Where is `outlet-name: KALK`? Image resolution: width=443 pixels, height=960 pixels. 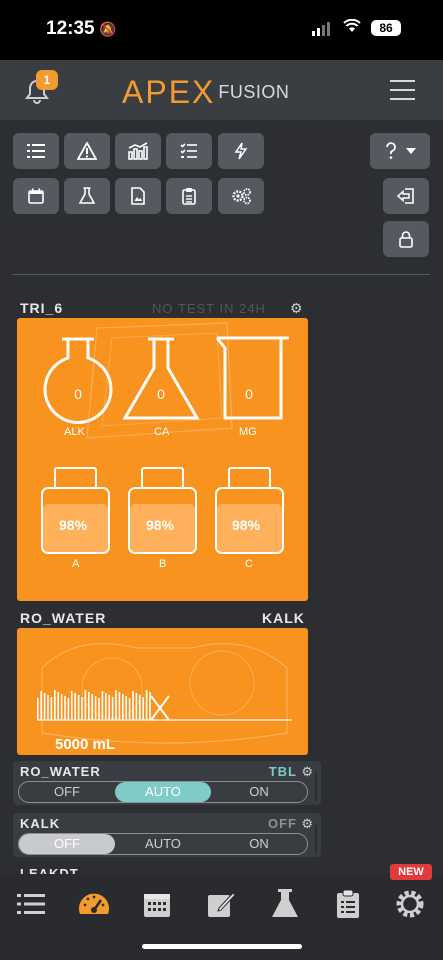 outlet-name: KALK is located at coordinates (40, 823).